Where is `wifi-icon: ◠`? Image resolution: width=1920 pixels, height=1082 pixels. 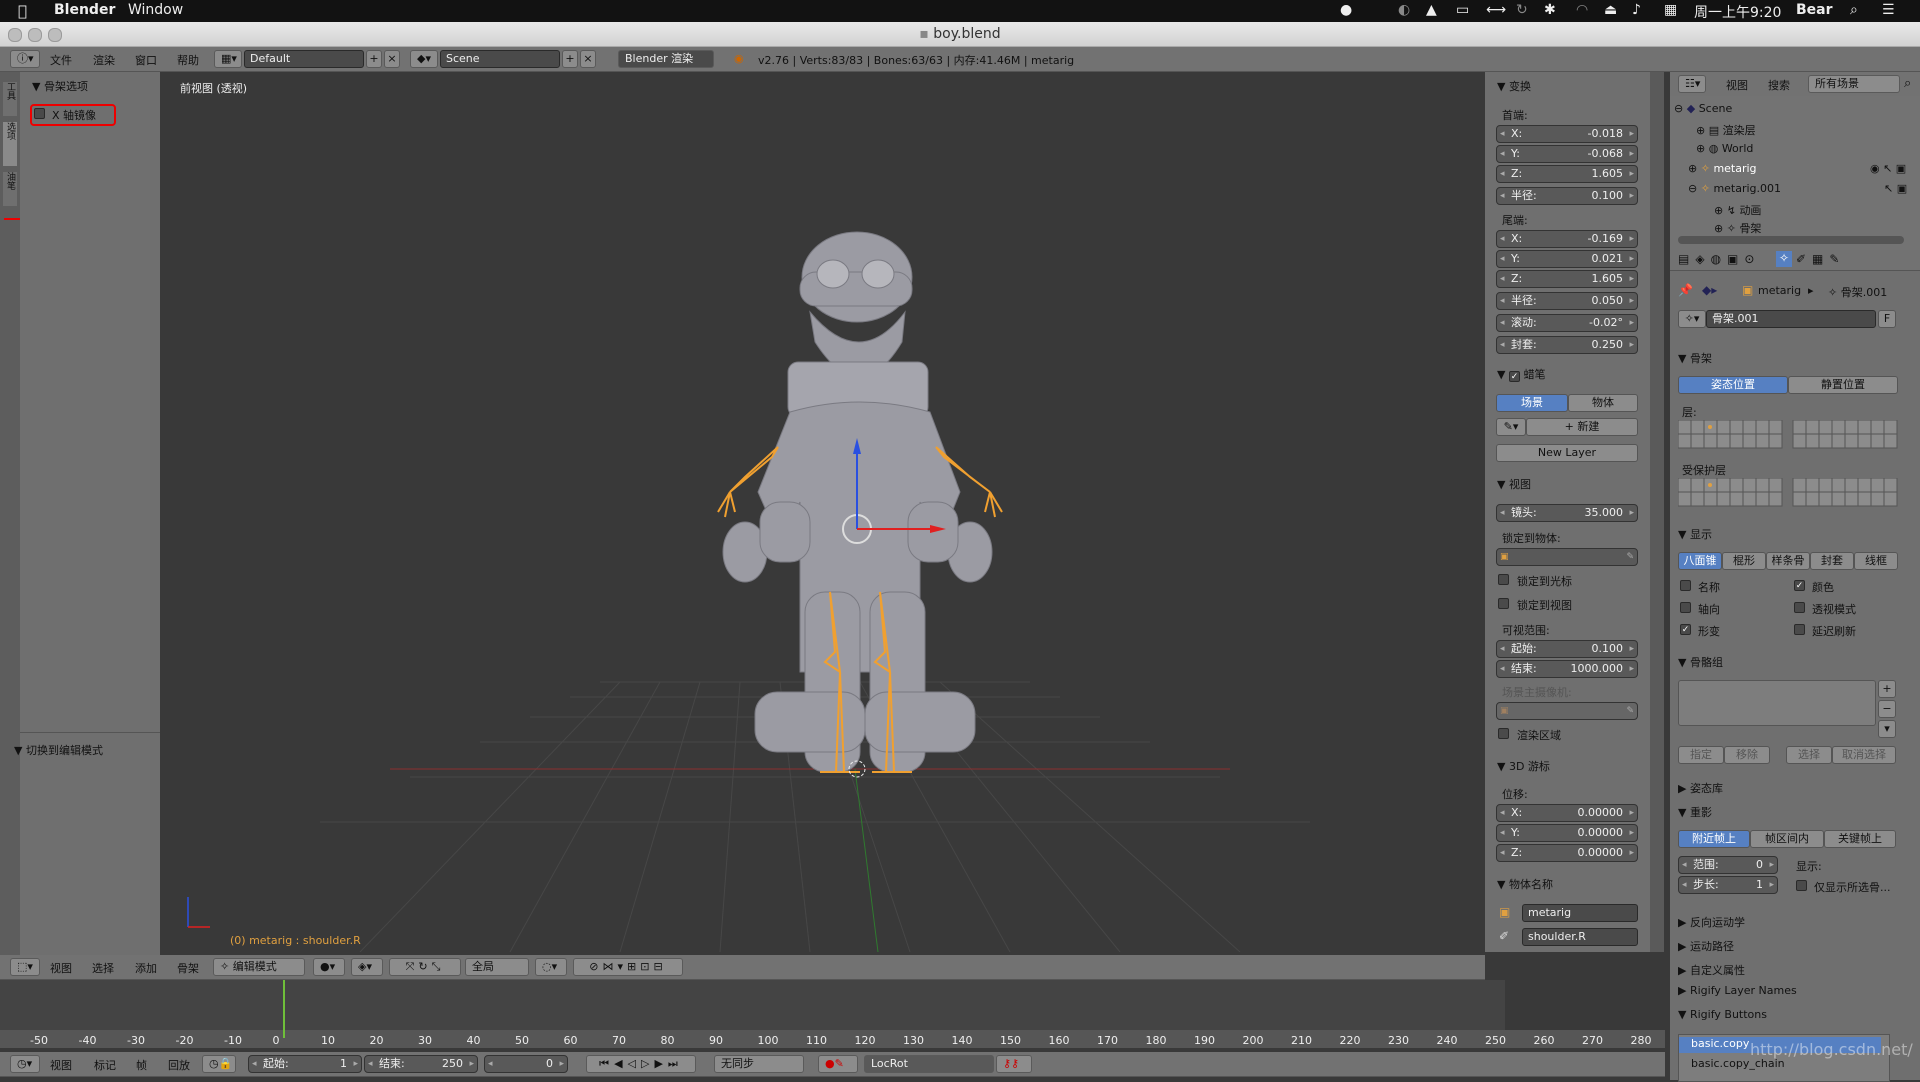
wifi-icon: ◠ is located at coordinates (1582, 10).